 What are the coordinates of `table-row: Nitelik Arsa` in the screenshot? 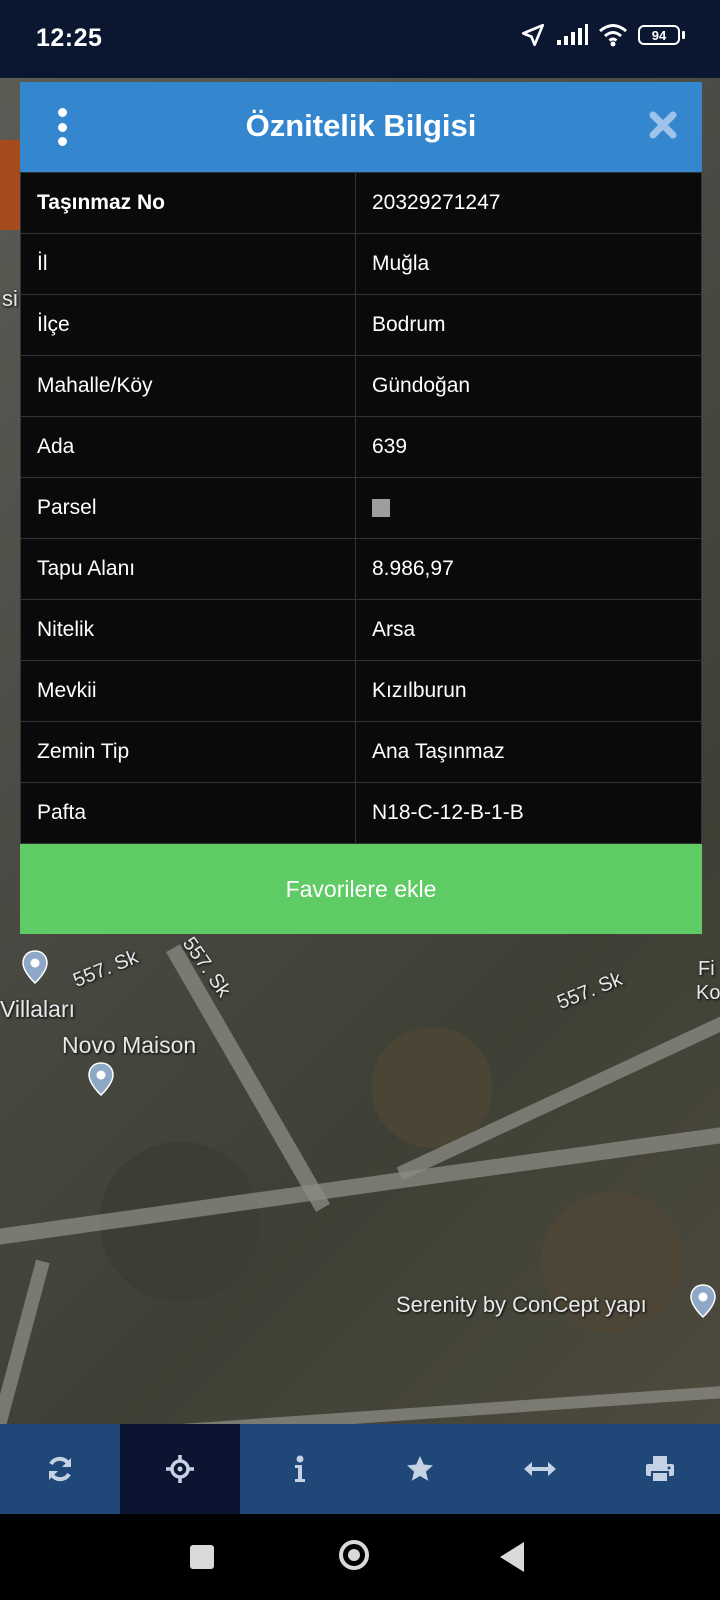 It's located at (361, 630).